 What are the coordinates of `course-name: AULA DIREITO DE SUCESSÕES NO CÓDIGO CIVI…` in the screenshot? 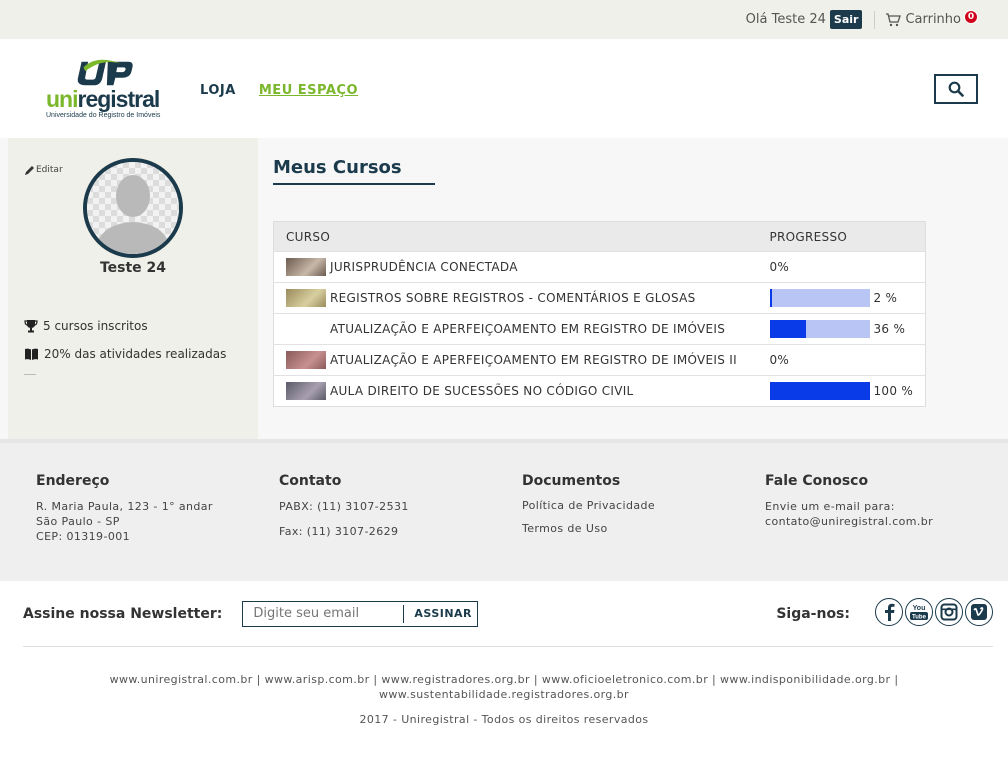 It's located at (482, 391).